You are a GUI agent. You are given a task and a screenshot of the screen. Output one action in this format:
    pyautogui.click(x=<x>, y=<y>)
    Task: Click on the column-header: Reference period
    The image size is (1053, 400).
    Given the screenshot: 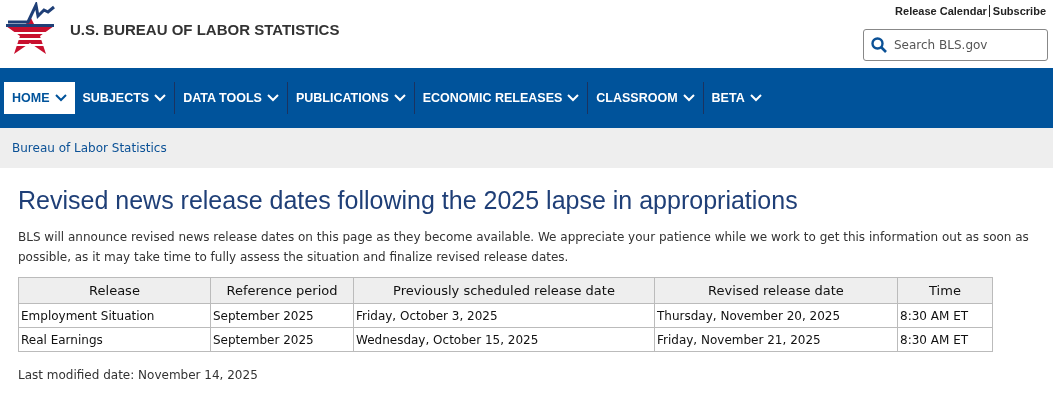 What is the action you would take?
    pyautogui.click(x=282, y=290)
    